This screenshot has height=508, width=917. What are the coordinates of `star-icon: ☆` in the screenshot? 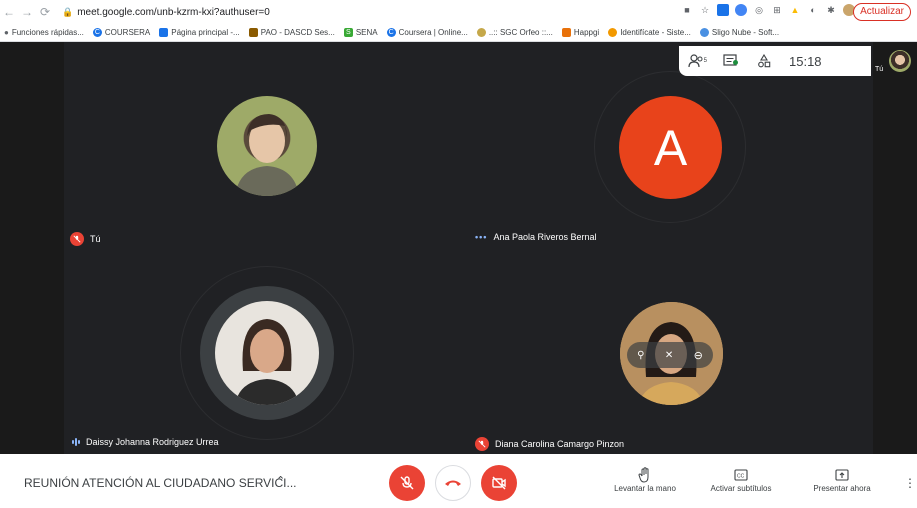 It's located at (705, 10).